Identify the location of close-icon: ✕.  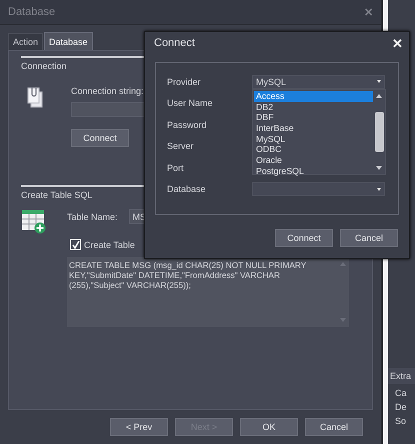
(397, 43).